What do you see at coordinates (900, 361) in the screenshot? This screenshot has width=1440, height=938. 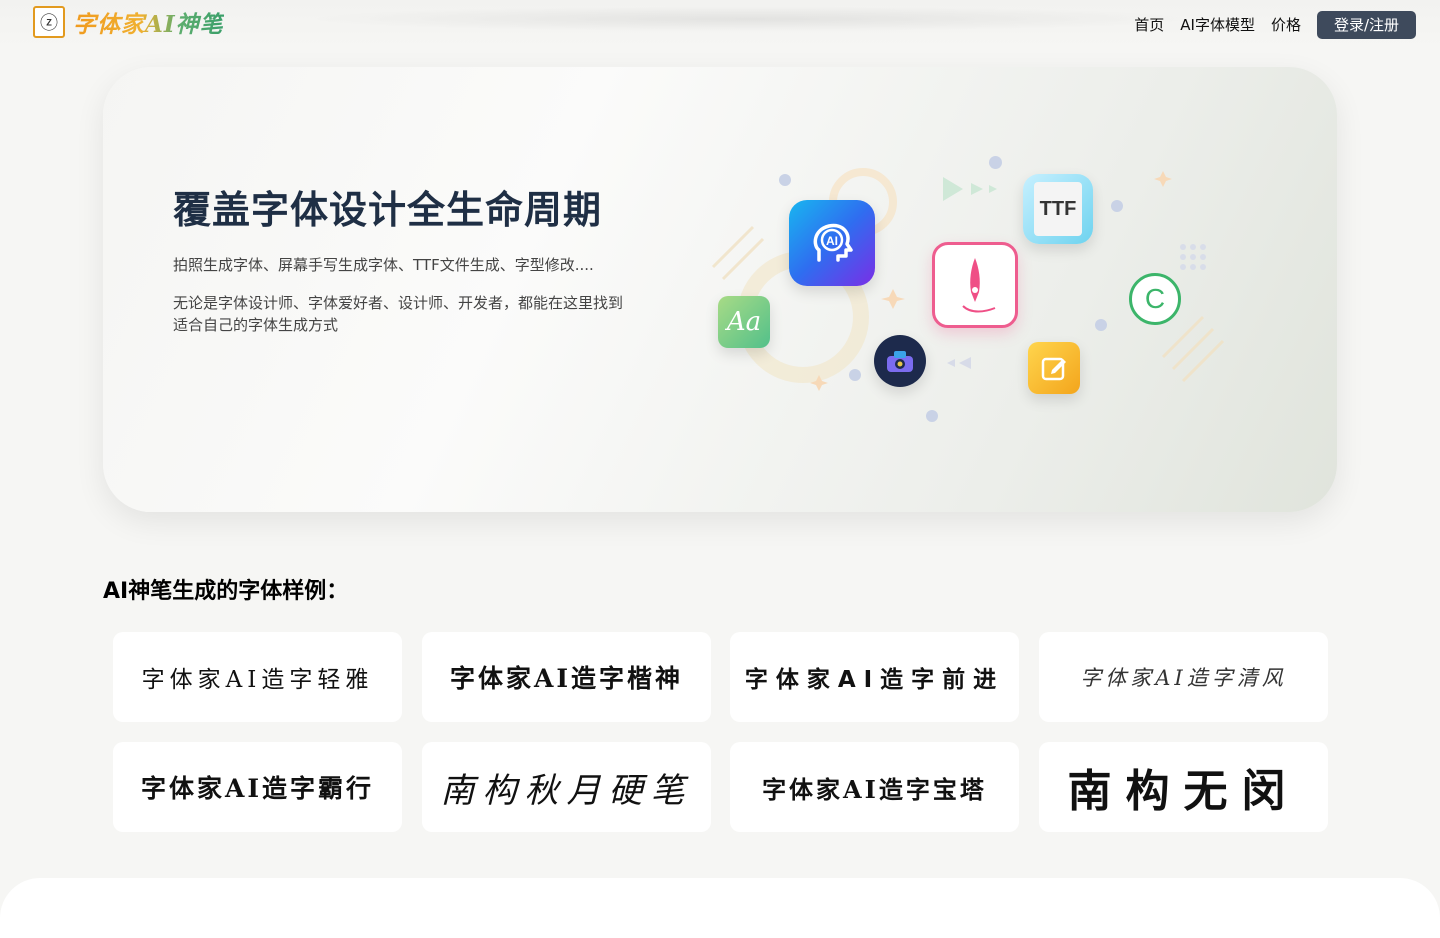 I see `camera-icon` at bounding box center [900, 361].